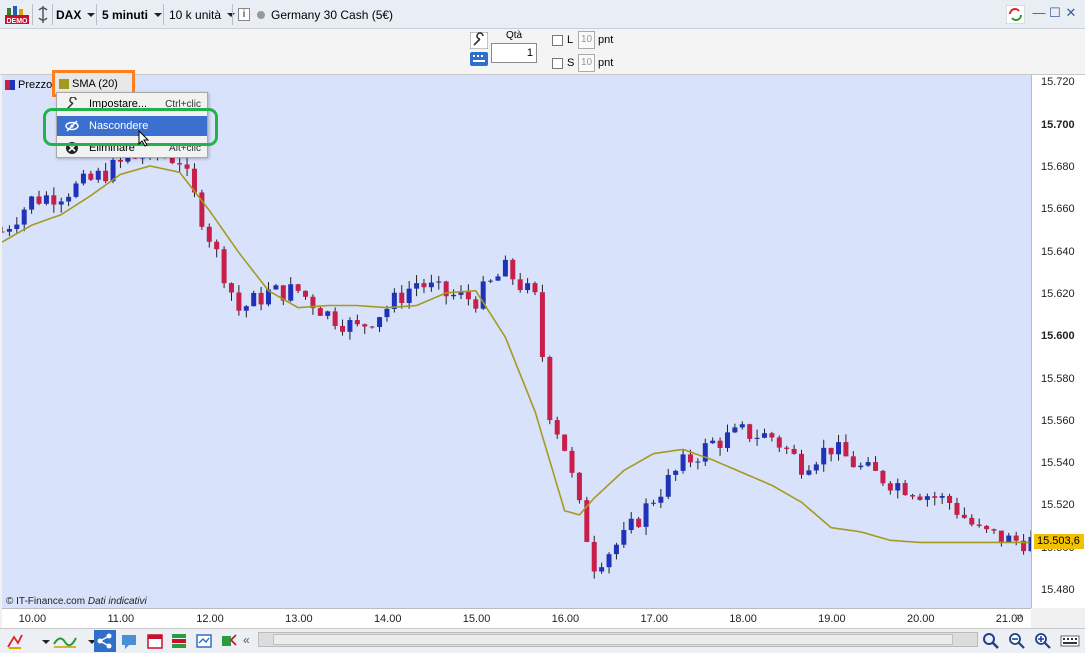 The height and width of the screenshot is (653, 1085). I want to click on indicator-icon, so click(65, 641).